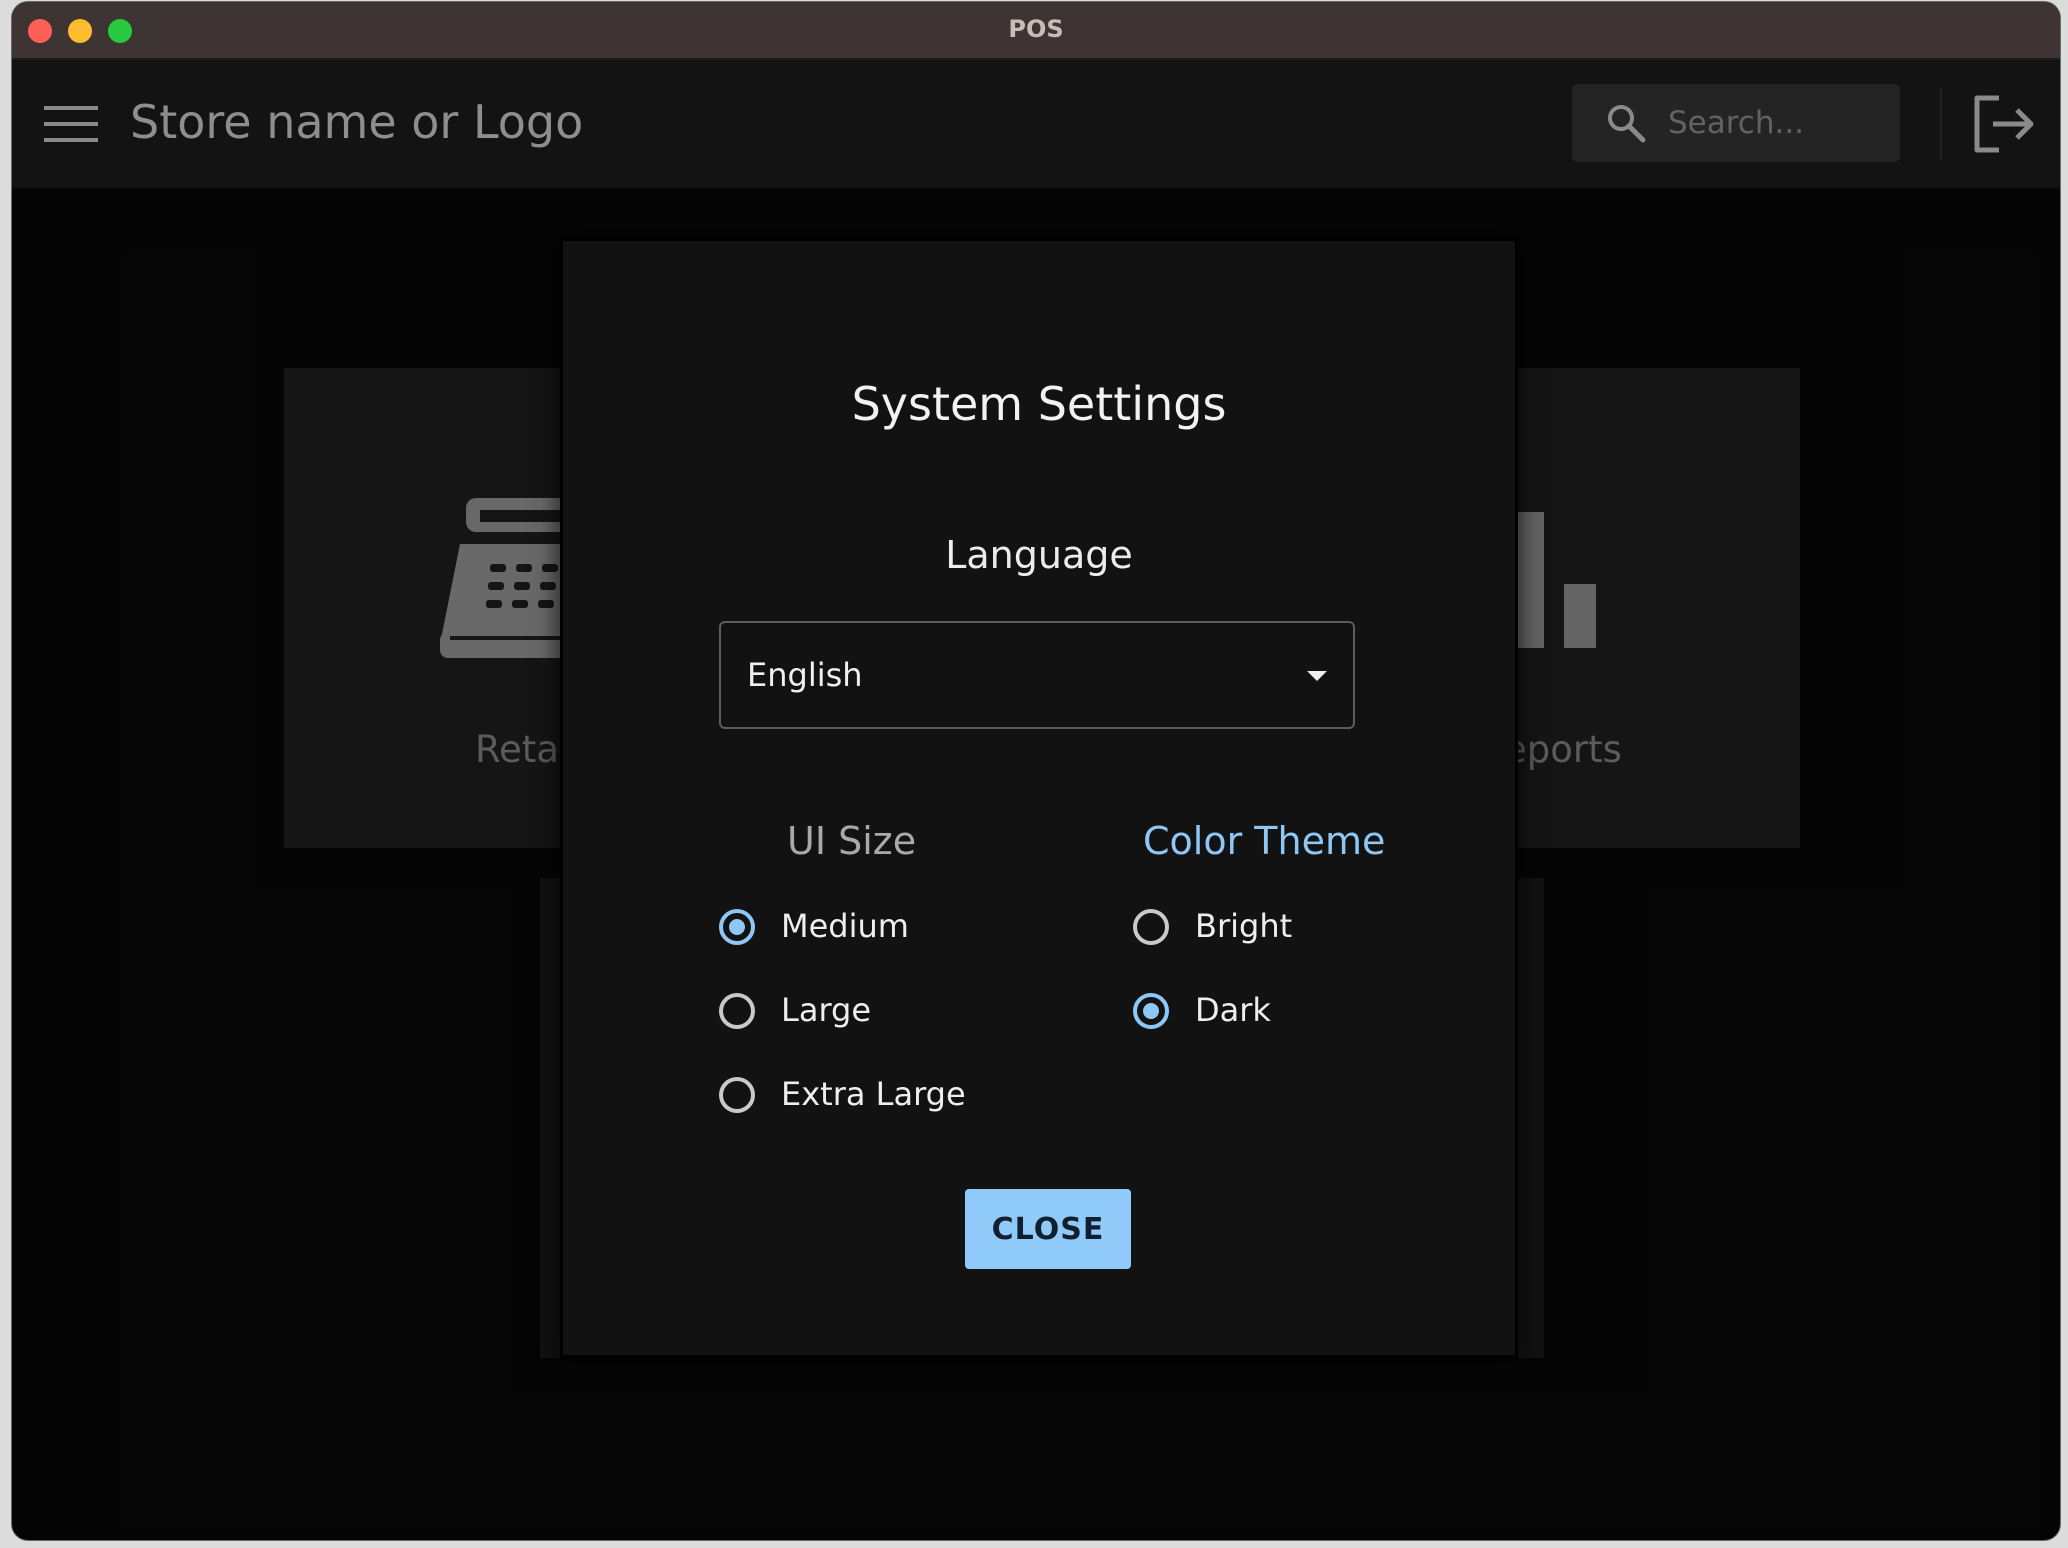 This screenshot has height=1548, width=2068. I want to click on search-box, so click(1736, 123).